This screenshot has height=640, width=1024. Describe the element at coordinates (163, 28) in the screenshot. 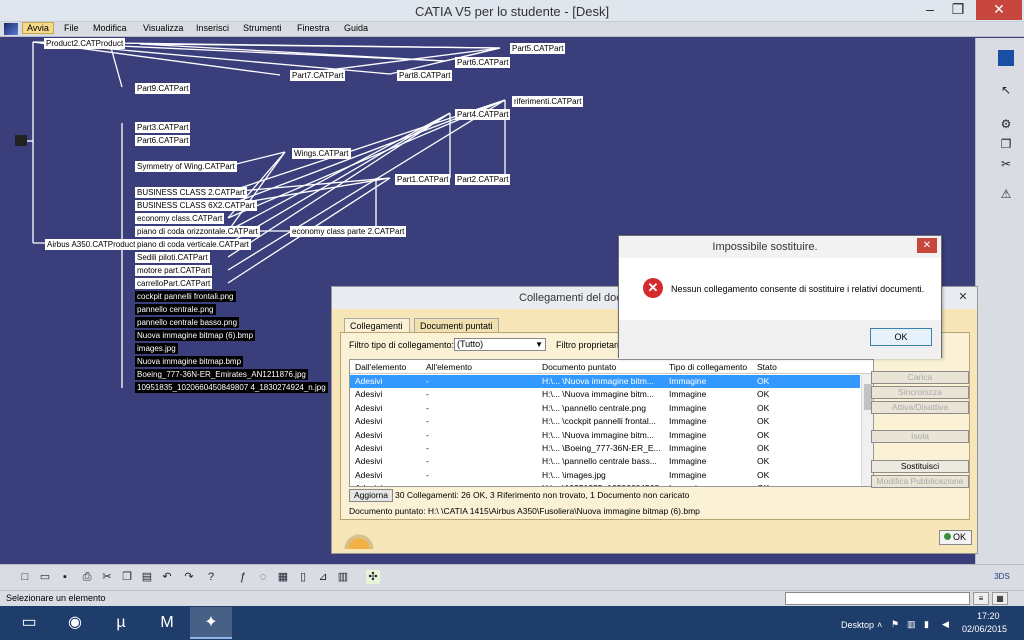

I see `menu-visualizza: Visualizza` at that location.